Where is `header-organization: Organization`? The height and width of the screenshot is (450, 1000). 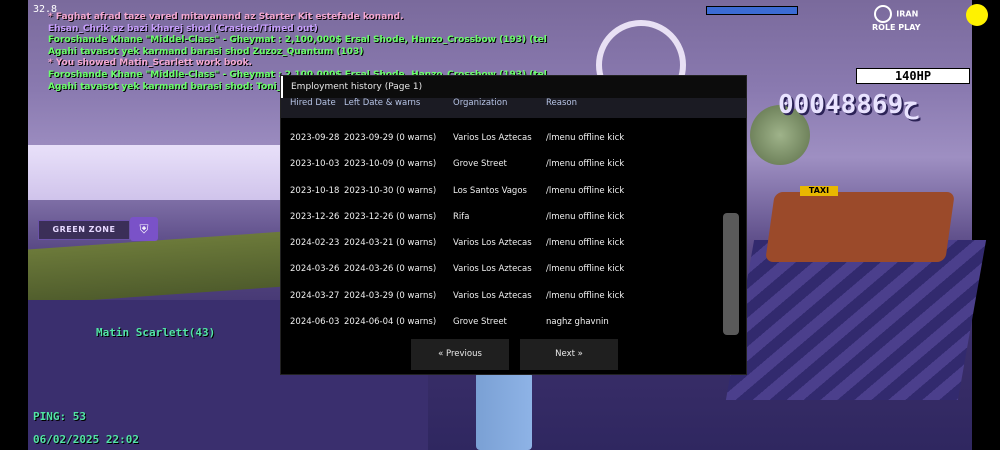
header-organization: Organization is located at coordinates (480, 103).